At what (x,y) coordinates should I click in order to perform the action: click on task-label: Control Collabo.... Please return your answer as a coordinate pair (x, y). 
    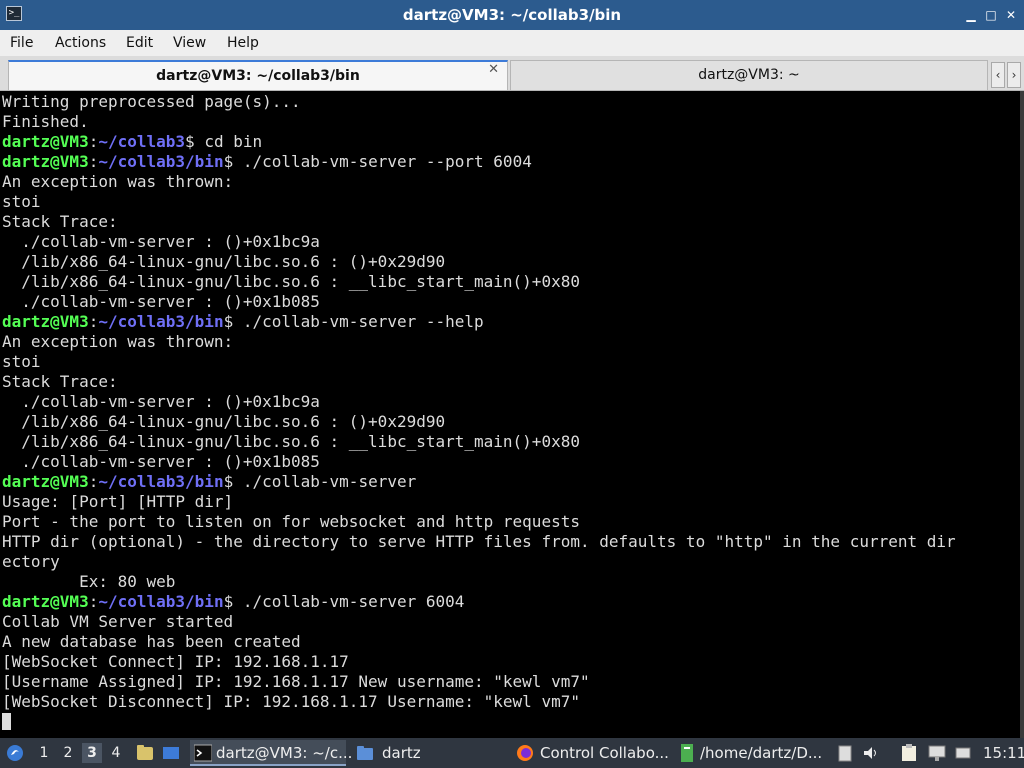
    Looking at the image, I should click on (604, 753).